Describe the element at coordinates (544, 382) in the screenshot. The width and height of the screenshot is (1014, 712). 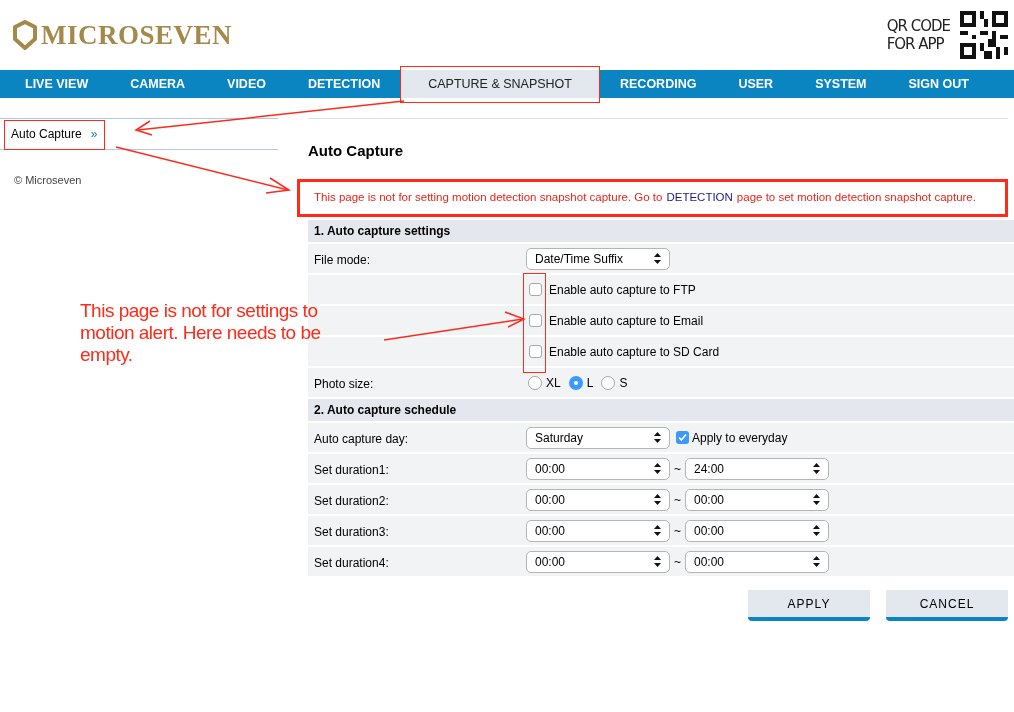
I see `radio-option: XL` at that location.